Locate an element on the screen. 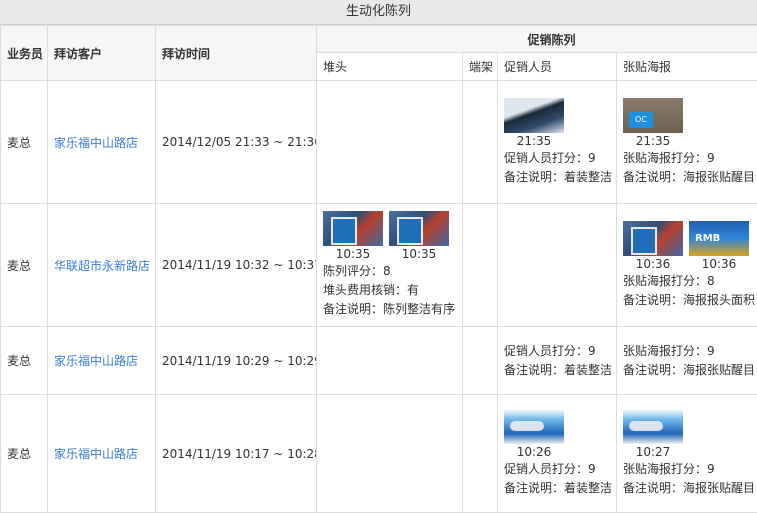  header-promo-display: 促销陈列 is located at coordinates (537, 39).